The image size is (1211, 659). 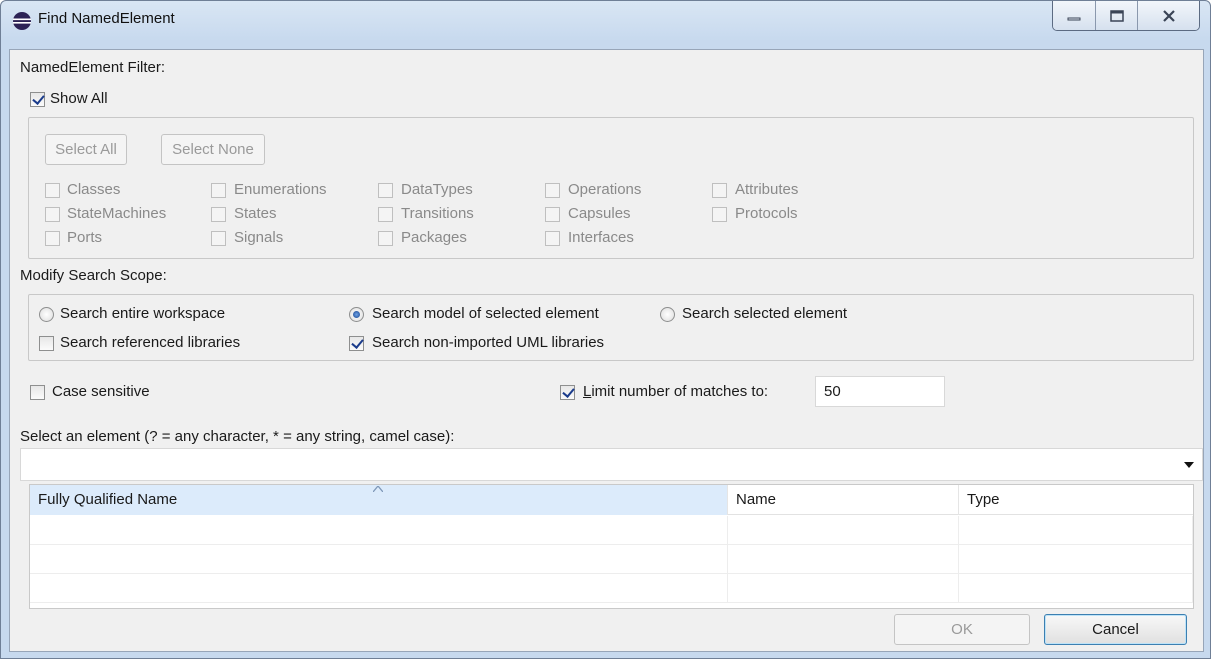 What do you see at coordinates (37, 99) in the screenshot?
I see `show-all-checkbox` at bounding box center [37, 99].